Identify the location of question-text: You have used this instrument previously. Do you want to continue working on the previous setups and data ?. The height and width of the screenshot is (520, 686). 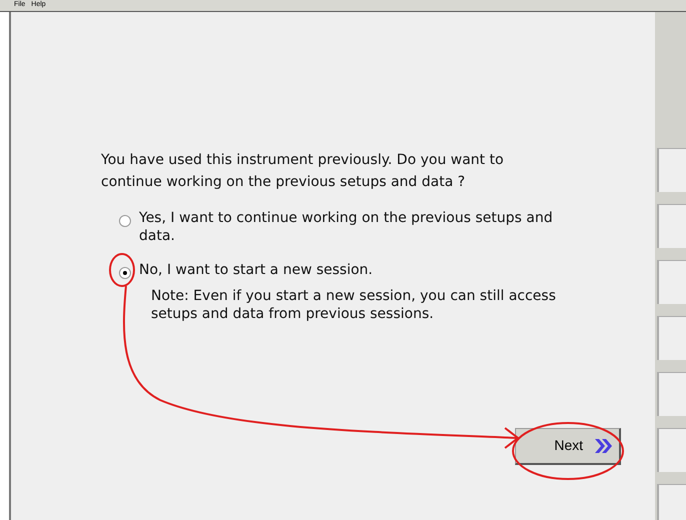
(303, 171).